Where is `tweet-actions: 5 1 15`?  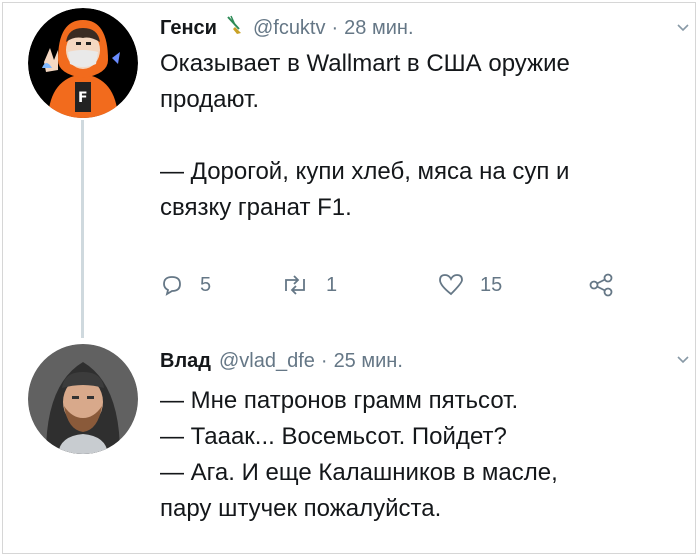 tweet-actions: 5 1 15 is located at coordinates (387, 285).